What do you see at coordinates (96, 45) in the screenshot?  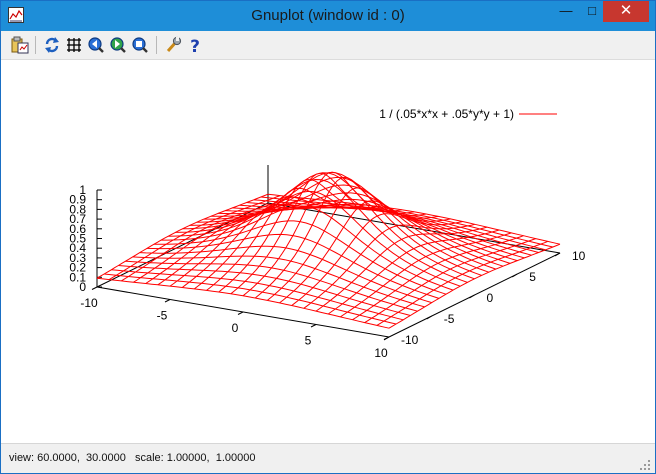 I see `zoom-previous-icon` at bounding box center [96, 45].